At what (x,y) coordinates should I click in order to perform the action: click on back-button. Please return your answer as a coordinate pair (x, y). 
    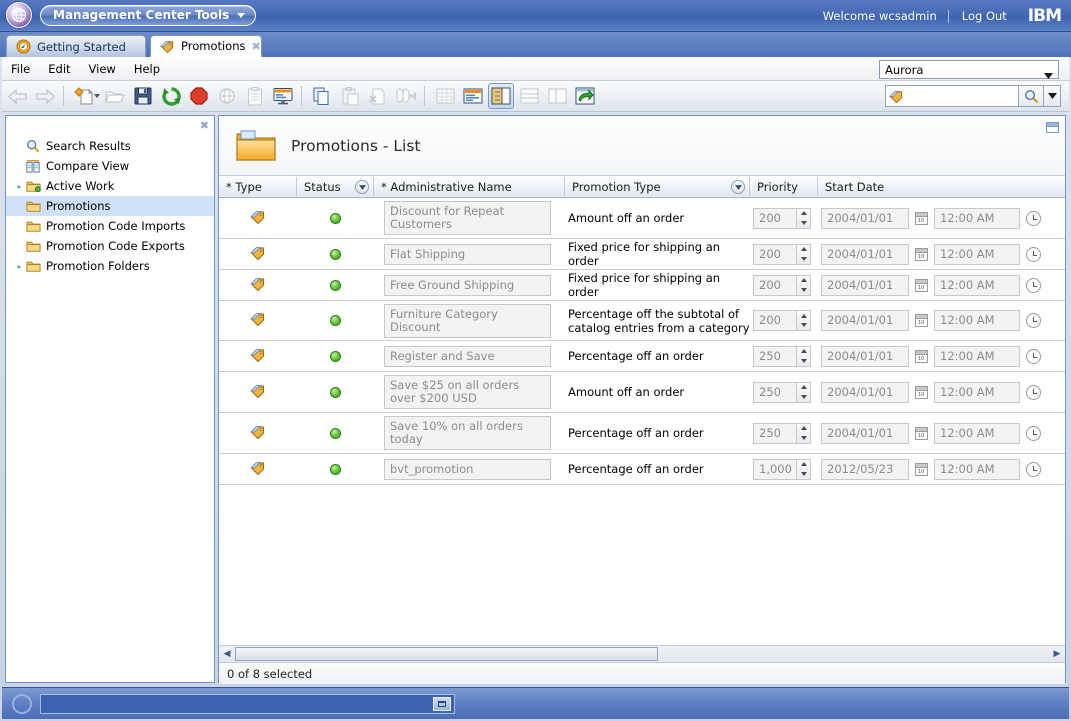
    Looking at the image, I should click on (17, 96).